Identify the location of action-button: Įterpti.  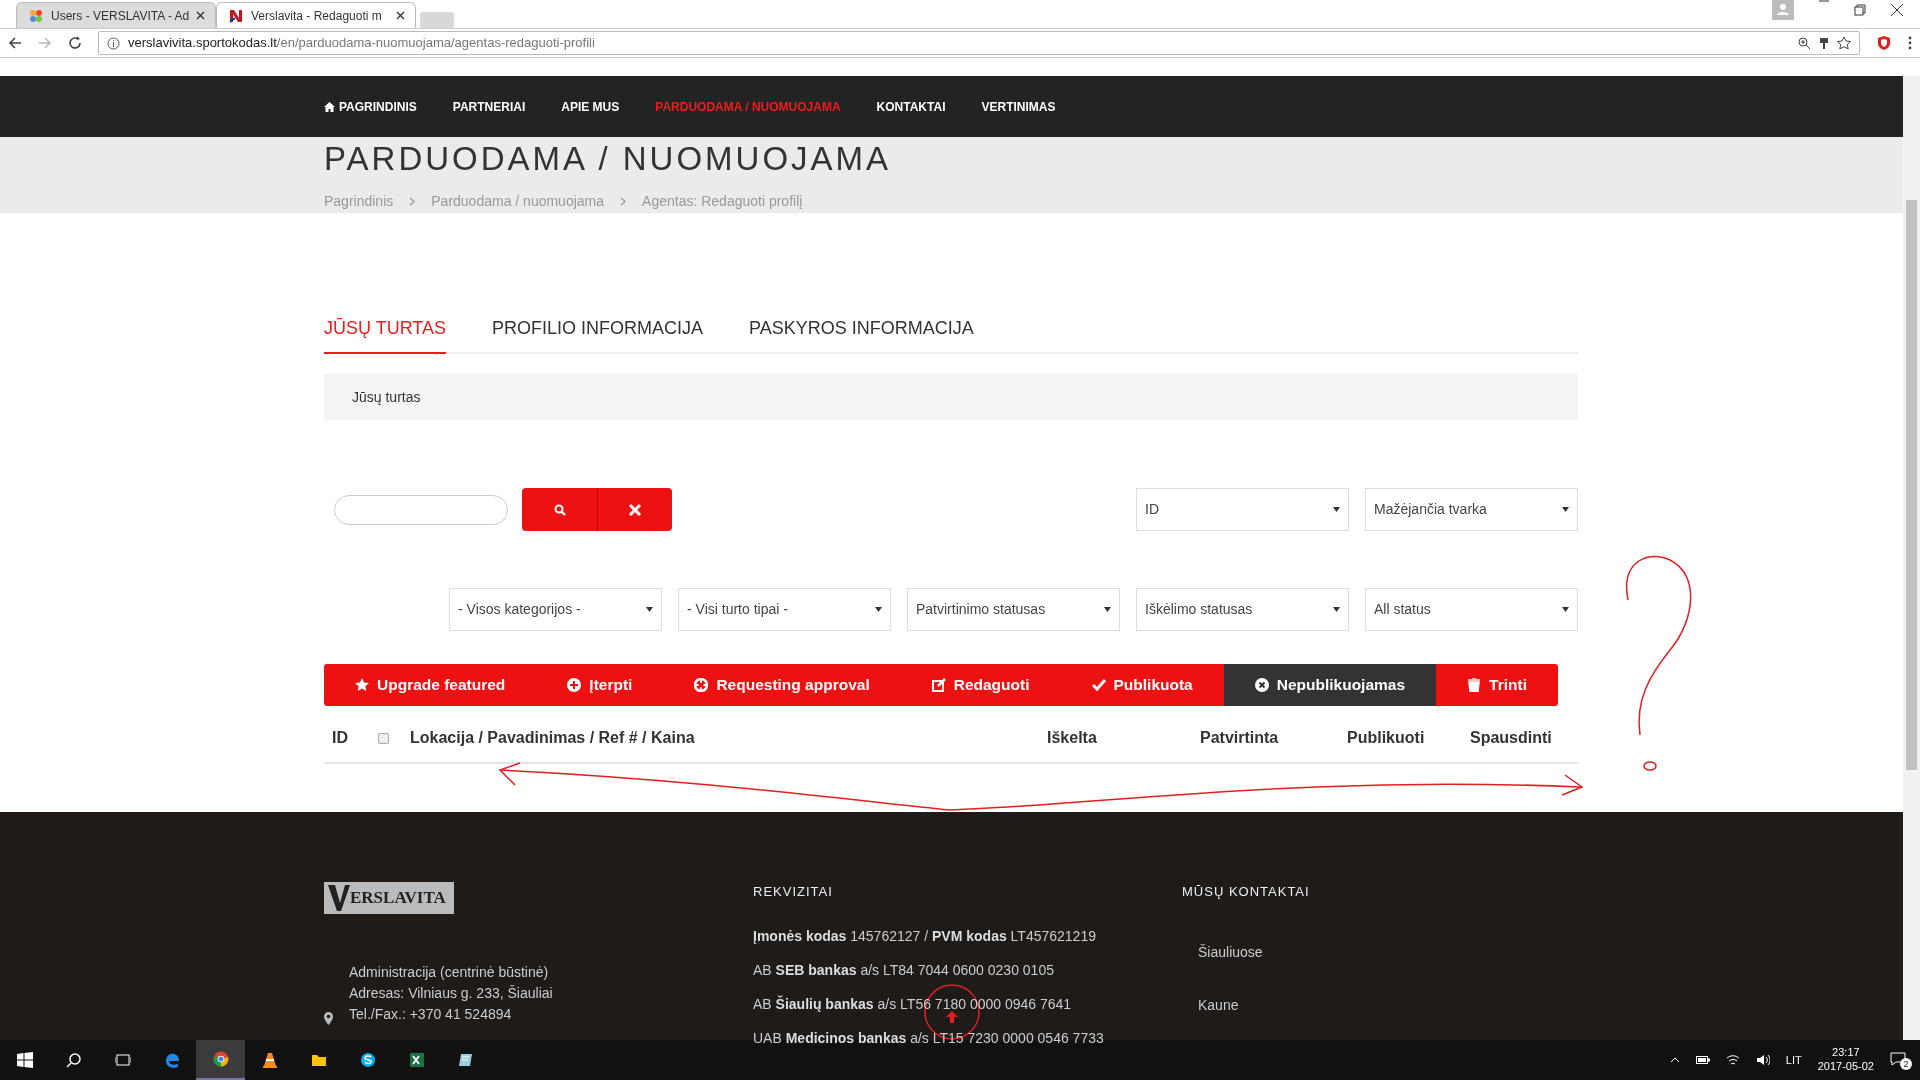
(600, 685).